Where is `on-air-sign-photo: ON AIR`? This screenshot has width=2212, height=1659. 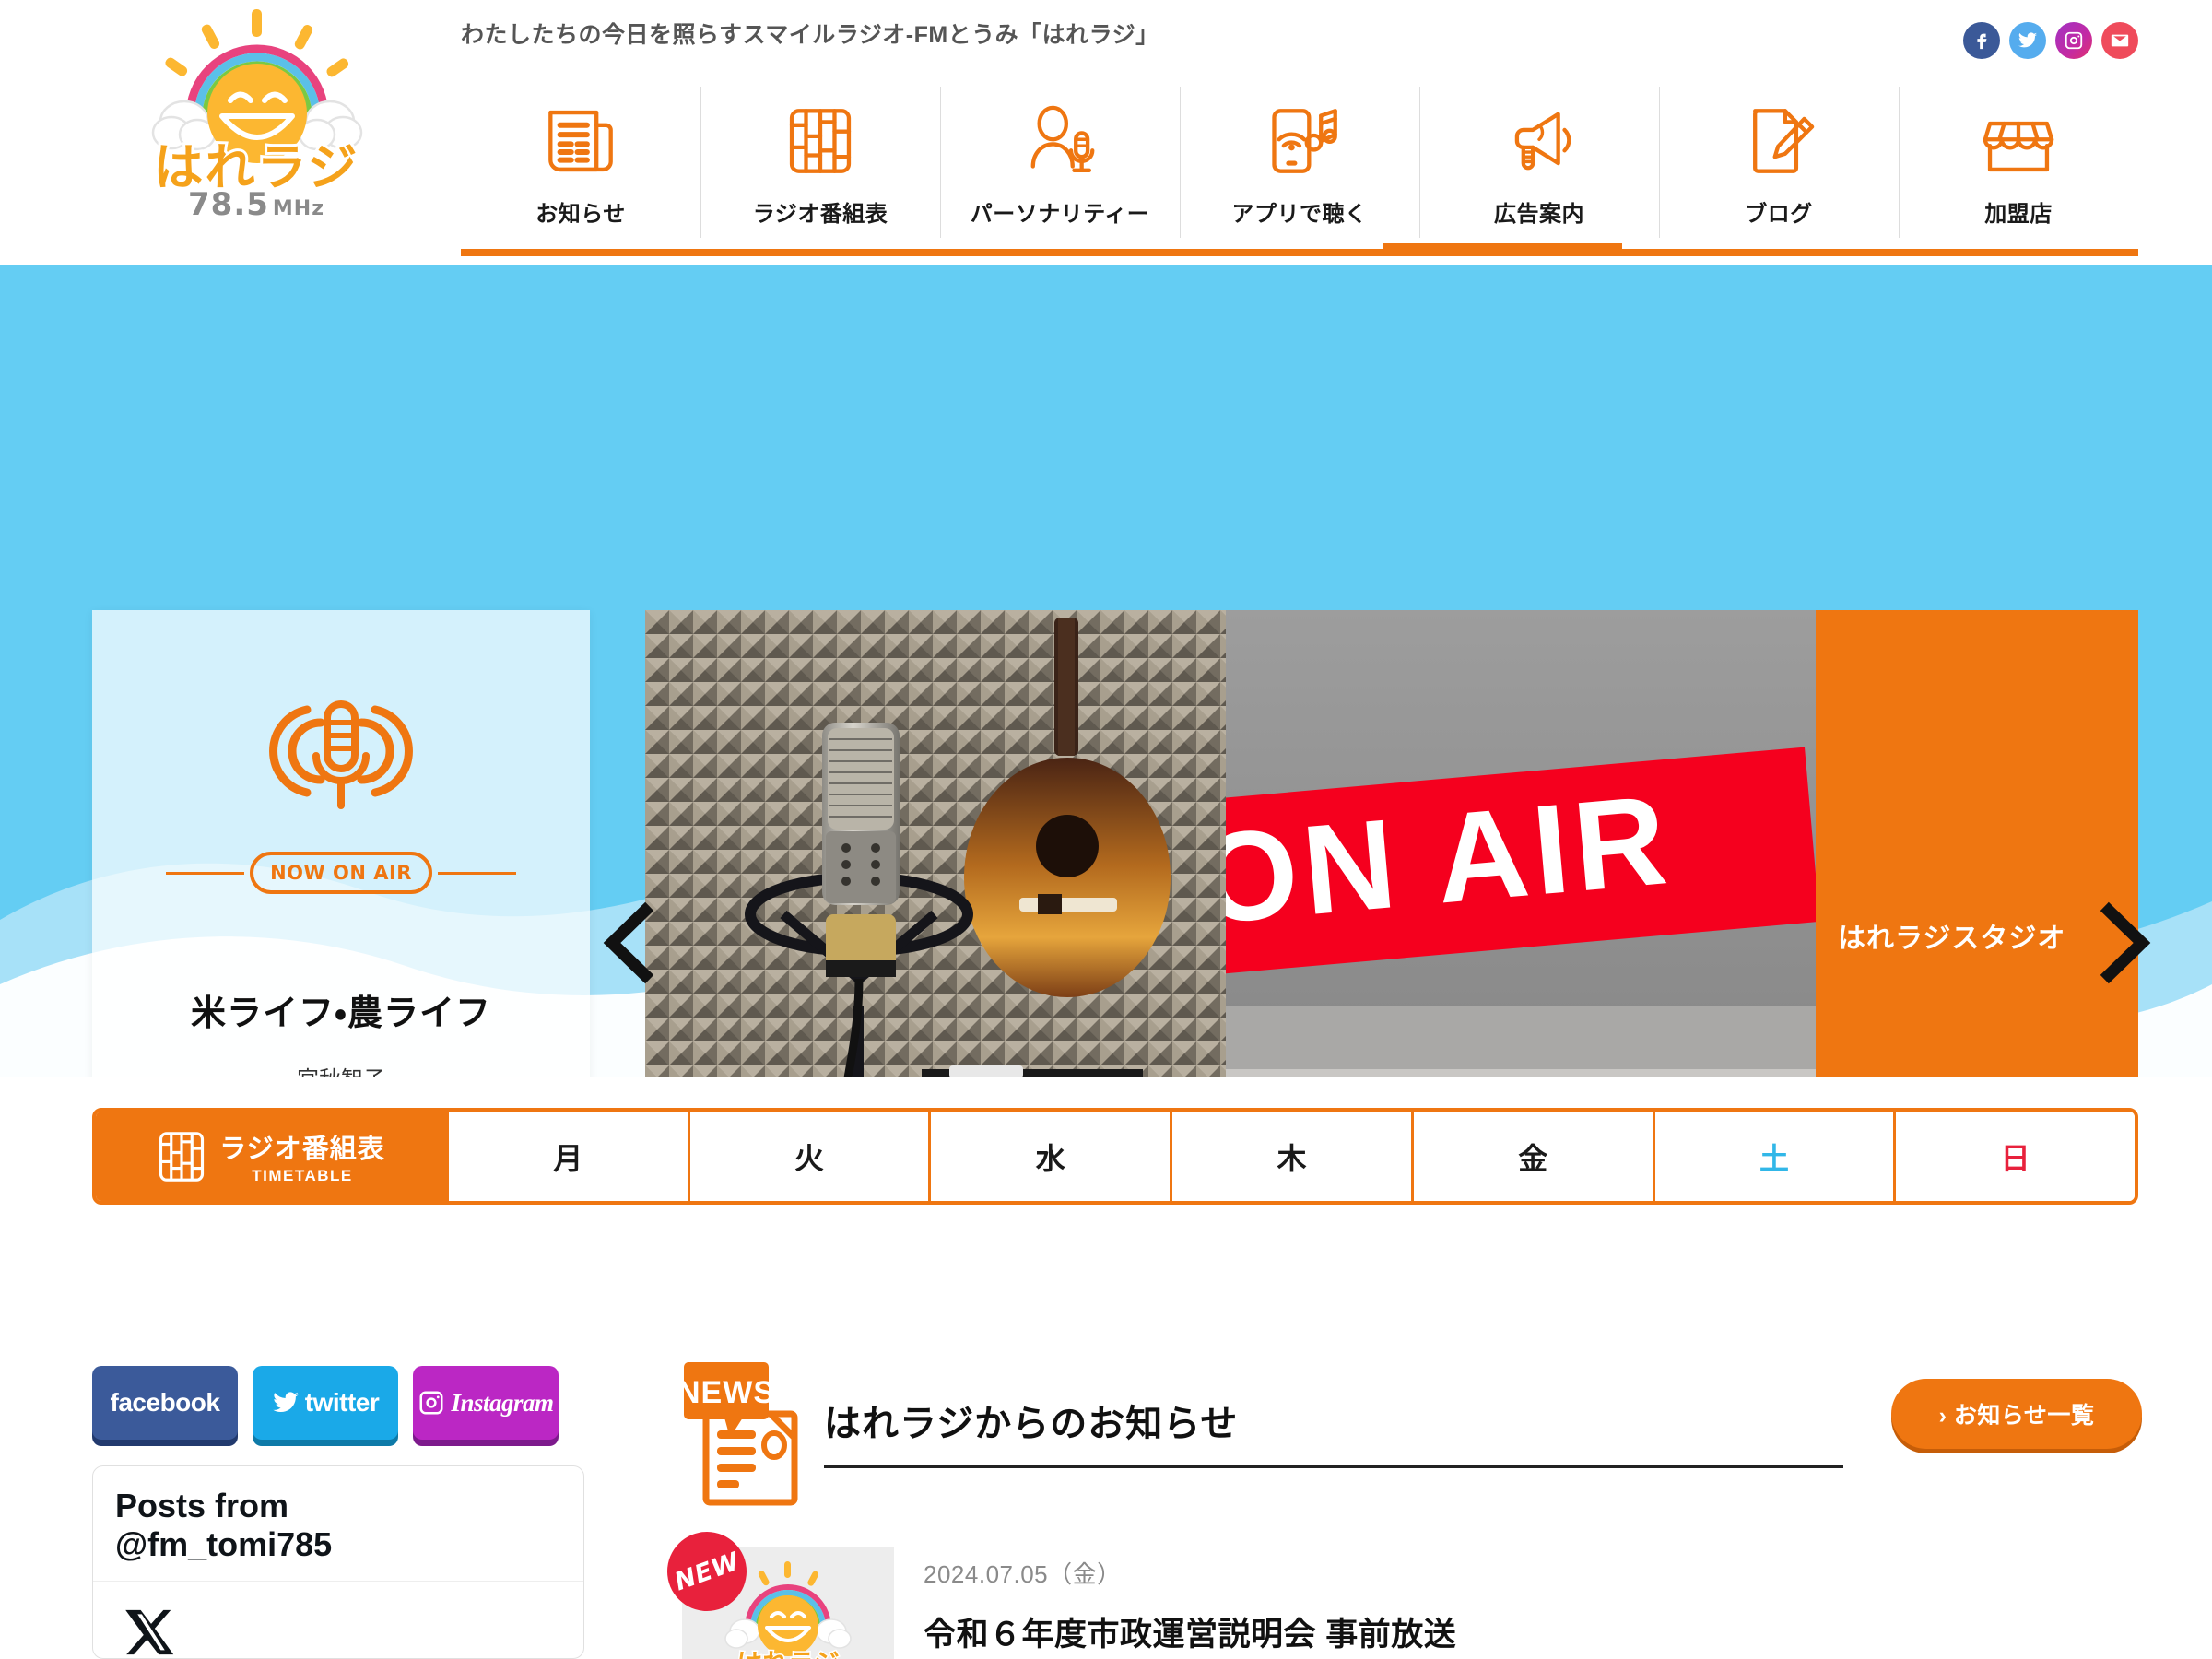
on-air-sign-photo: ON AIR is located at coordinates (1521, 843).